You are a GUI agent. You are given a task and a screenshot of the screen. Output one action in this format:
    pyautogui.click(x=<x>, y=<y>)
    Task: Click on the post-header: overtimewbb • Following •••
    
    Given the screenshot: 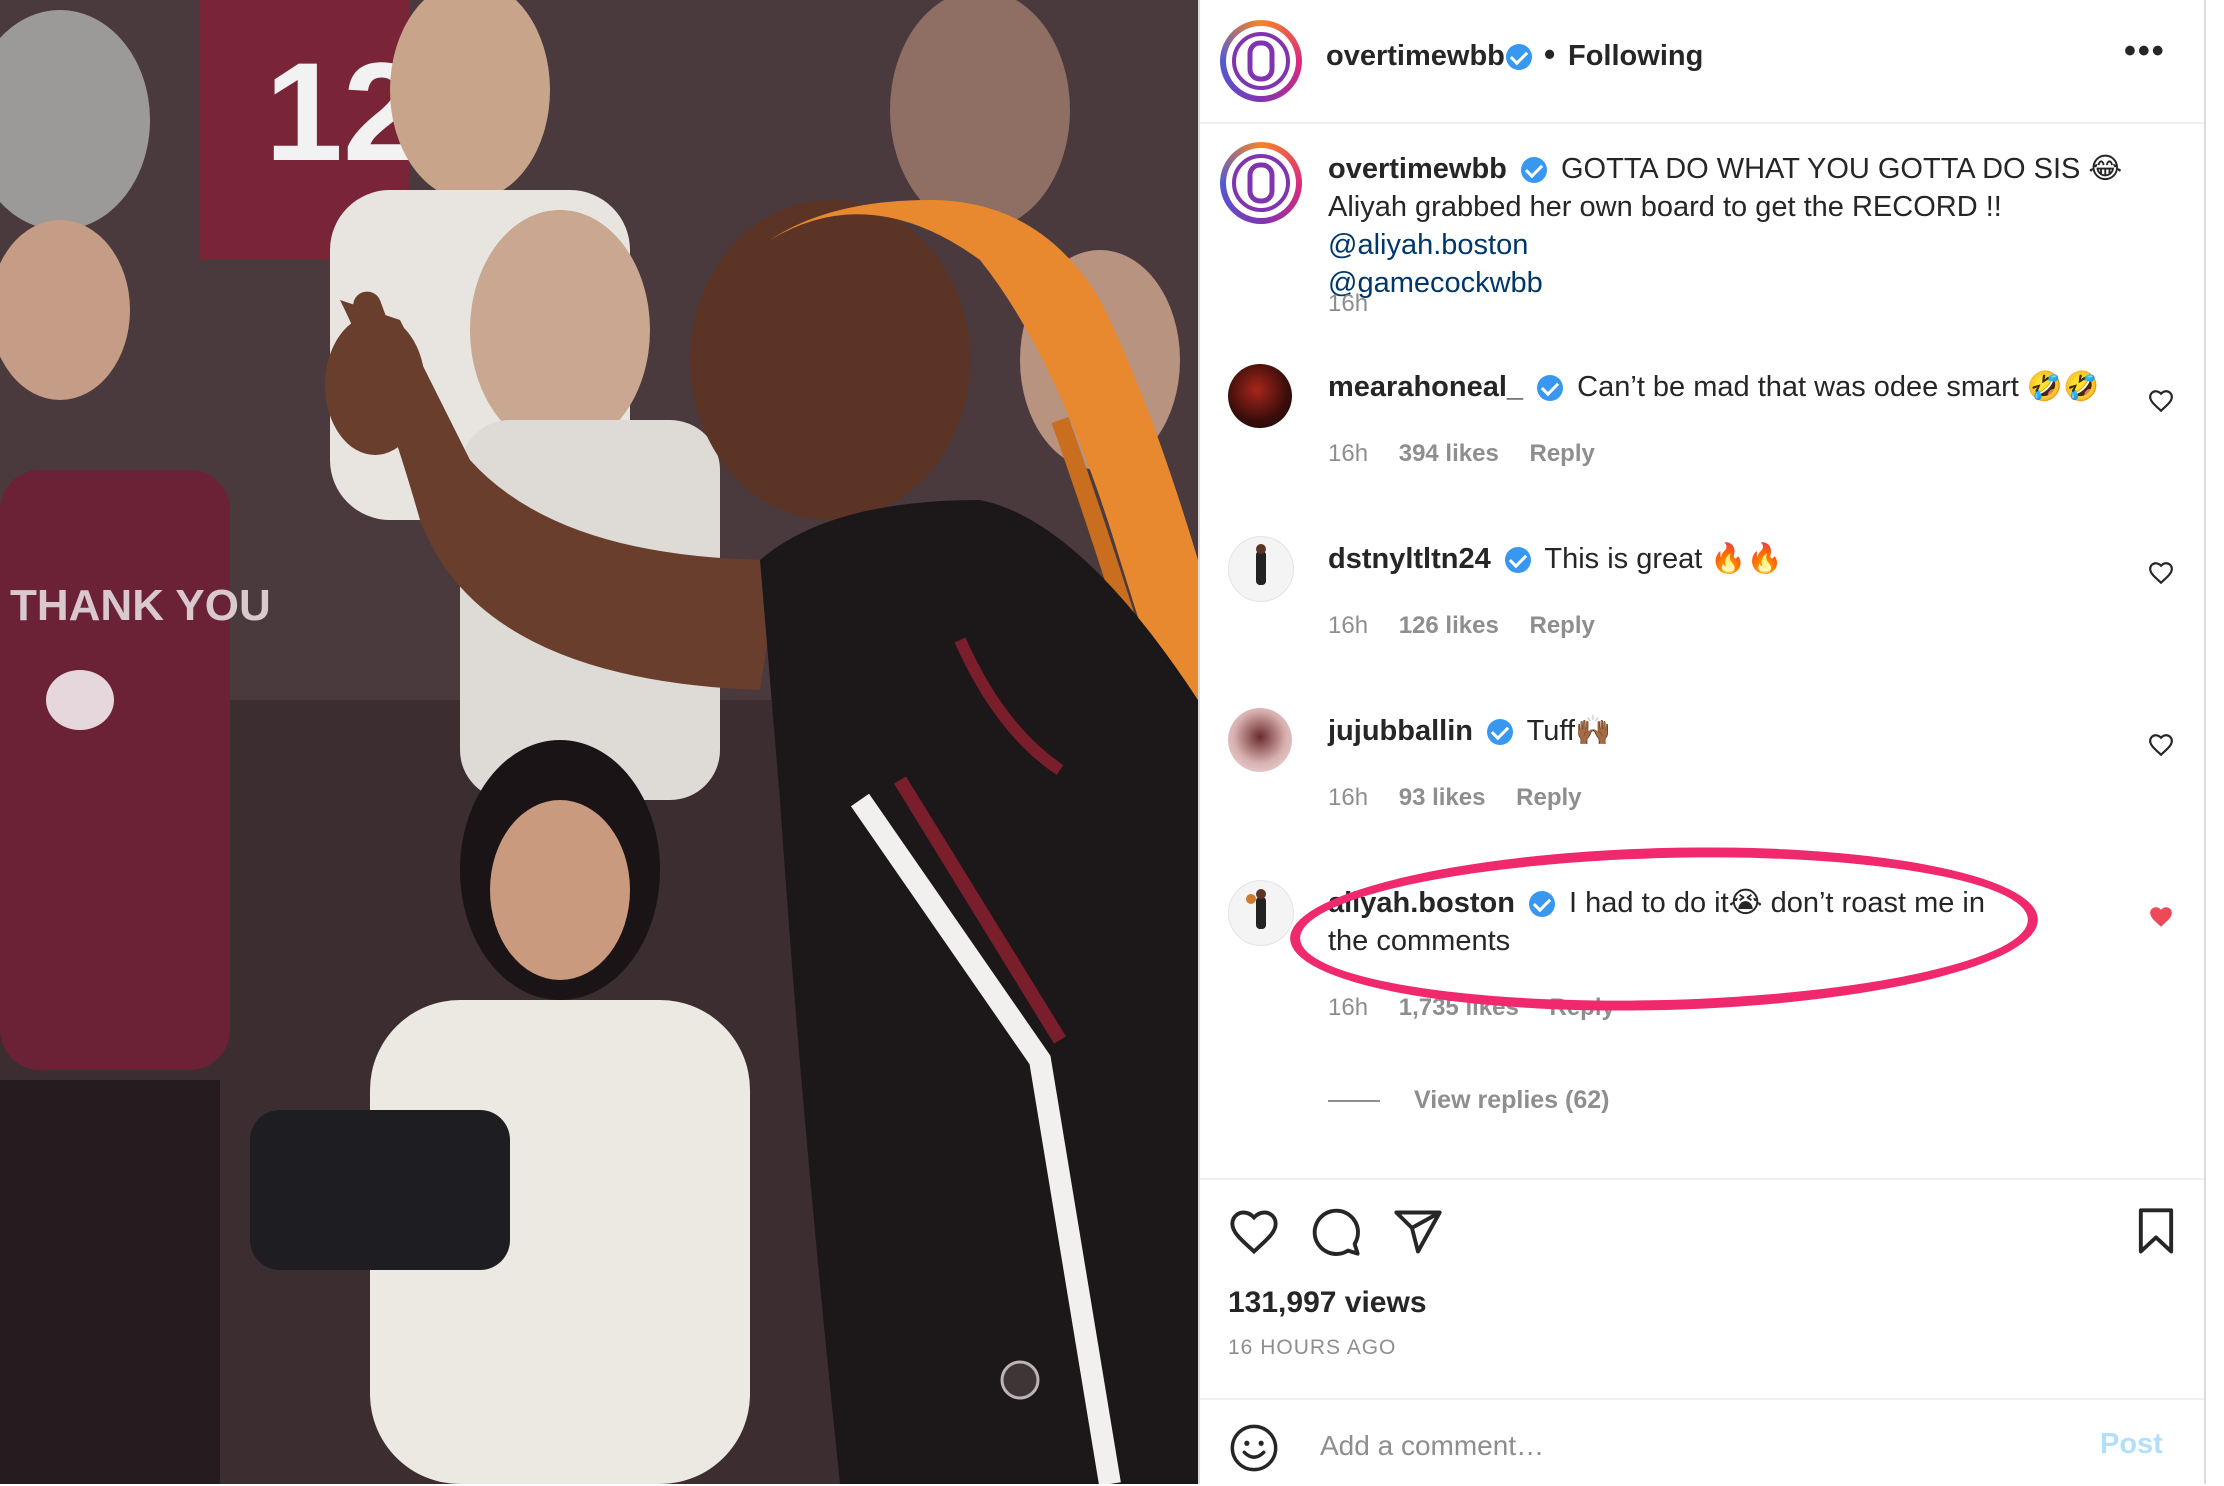 What is the action you would take?
    pyautogui.click(x=1702, y=62)
    